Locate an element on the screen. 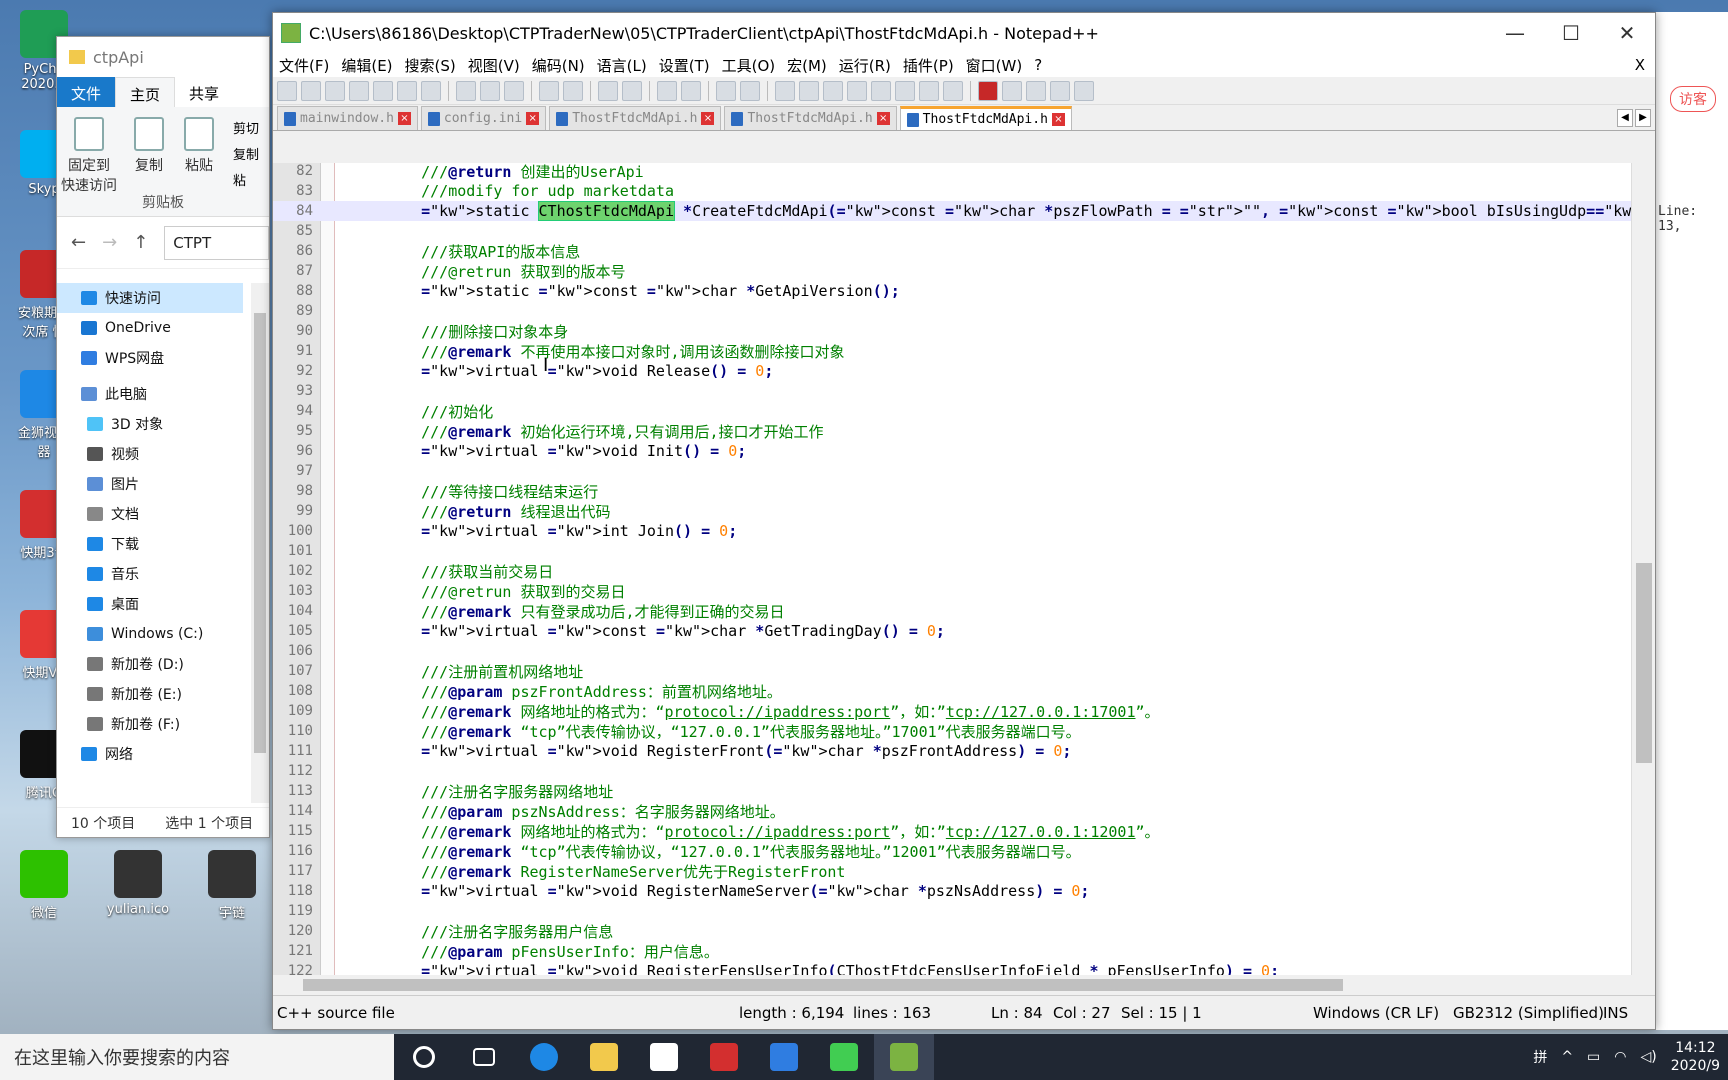 The width and height of the screenshot is (1728, 1080). tab-file: 文件 is located at coordinates (86, 92).